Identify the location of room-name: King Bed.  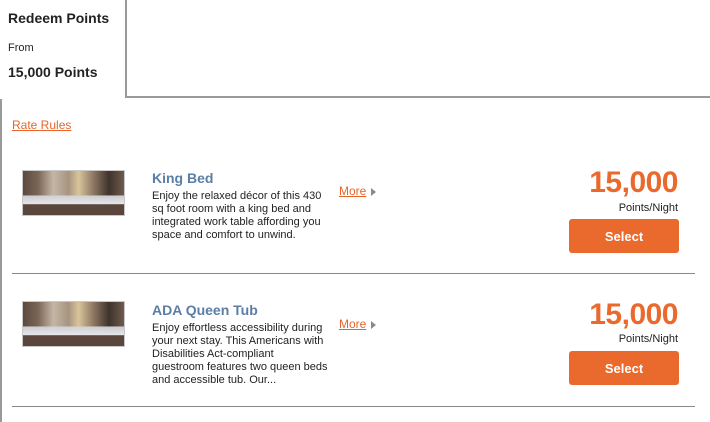
(182, 178).